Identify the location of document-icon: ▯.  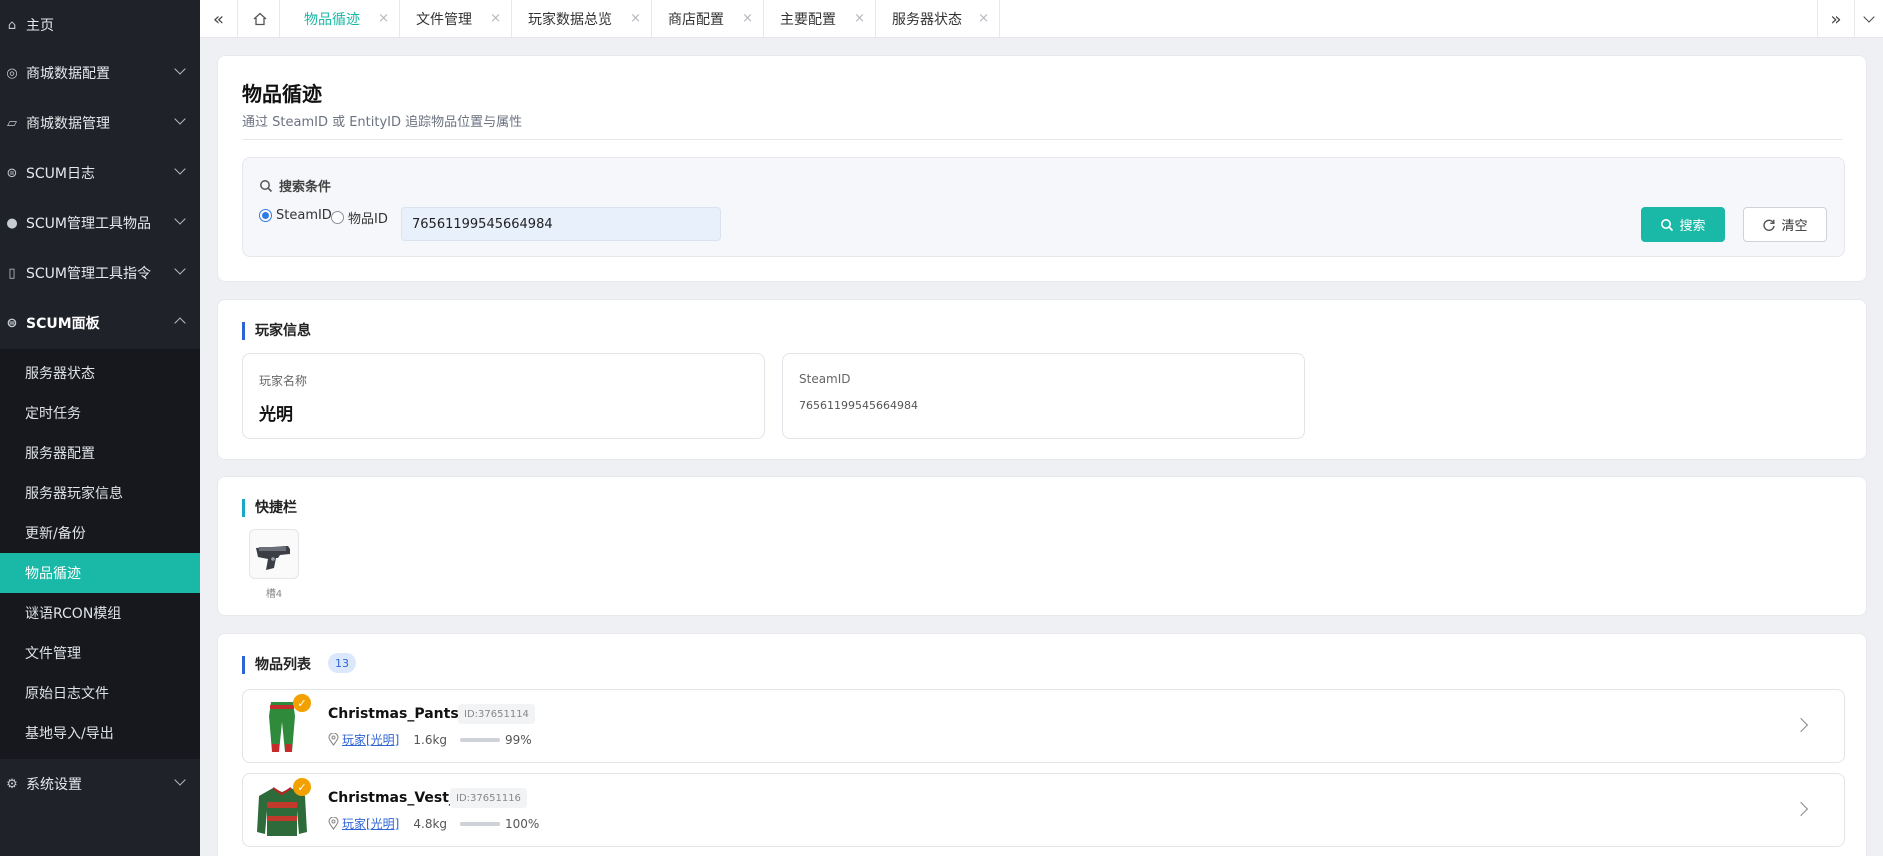
(12, 273).